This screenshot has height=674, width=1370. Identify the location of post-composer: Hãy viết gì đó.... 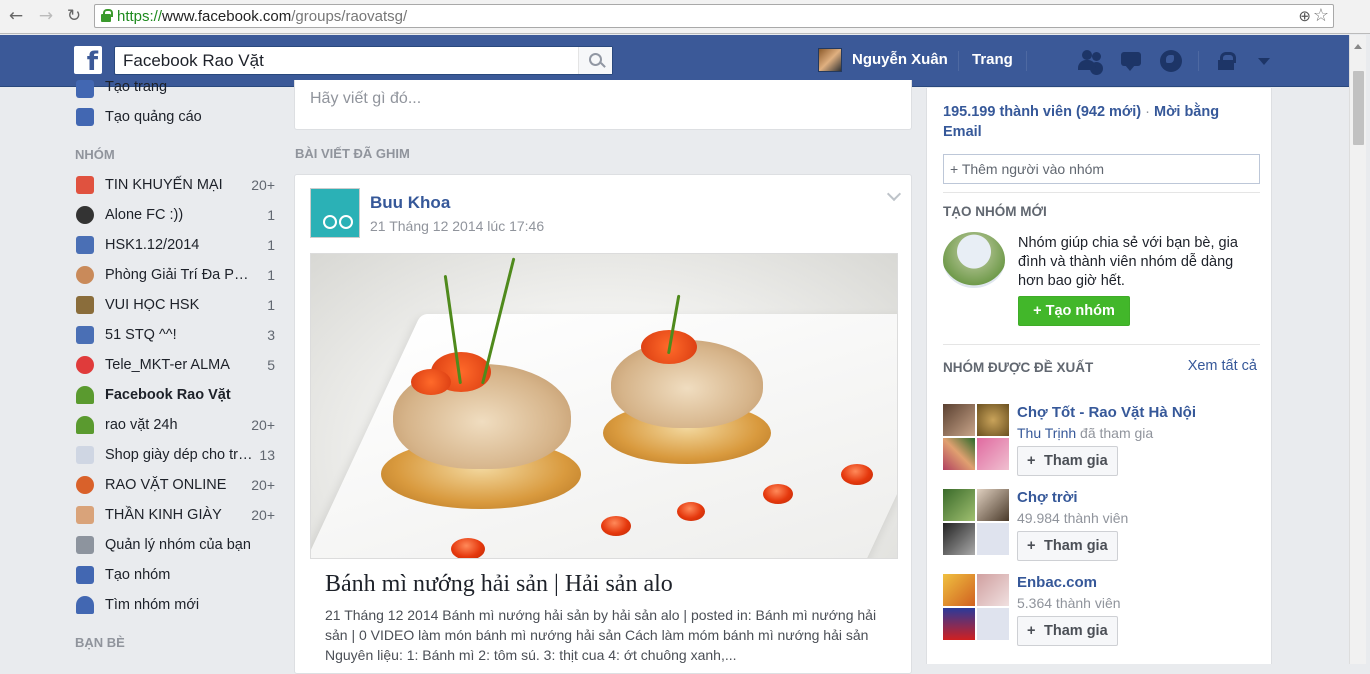
(603, 105).